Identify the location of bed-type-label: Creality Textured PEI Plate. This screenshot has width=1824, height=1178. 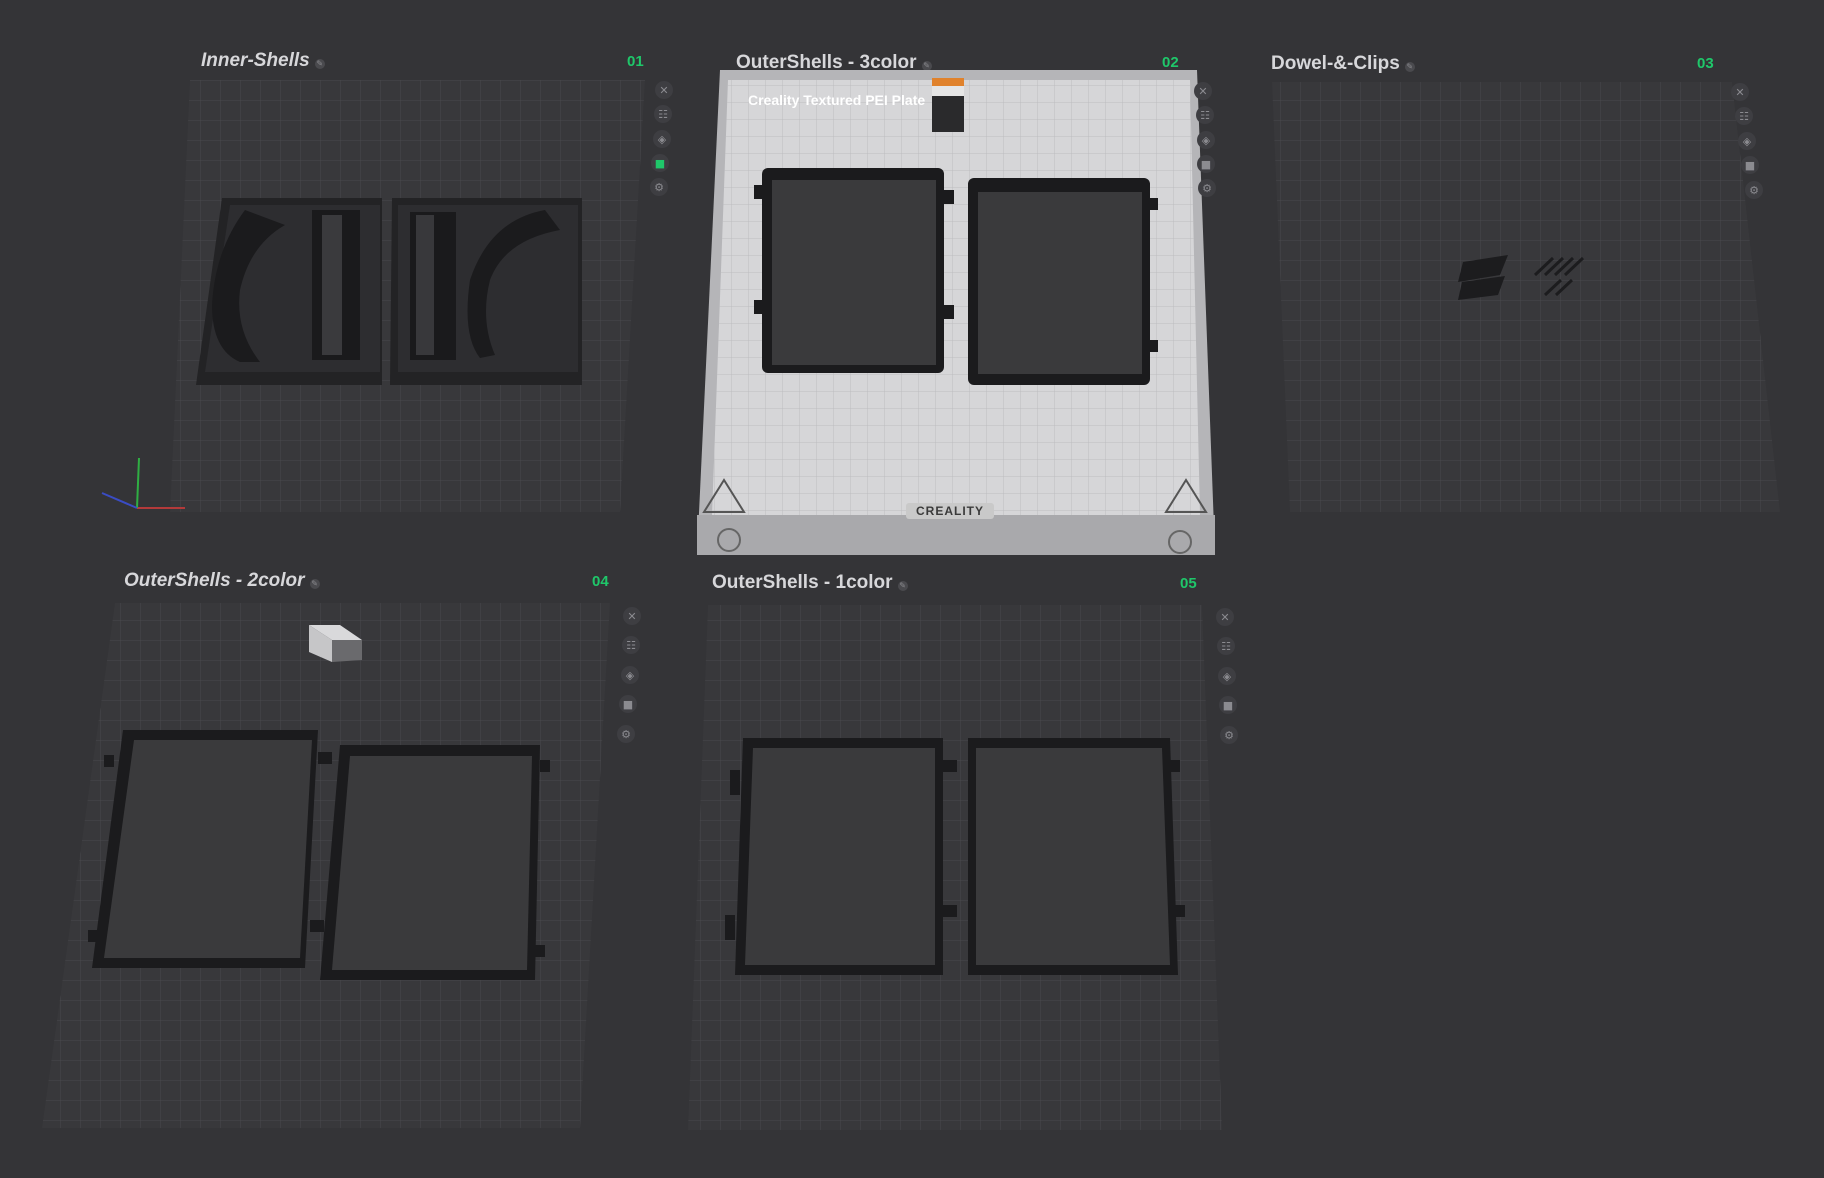
(837, 100).